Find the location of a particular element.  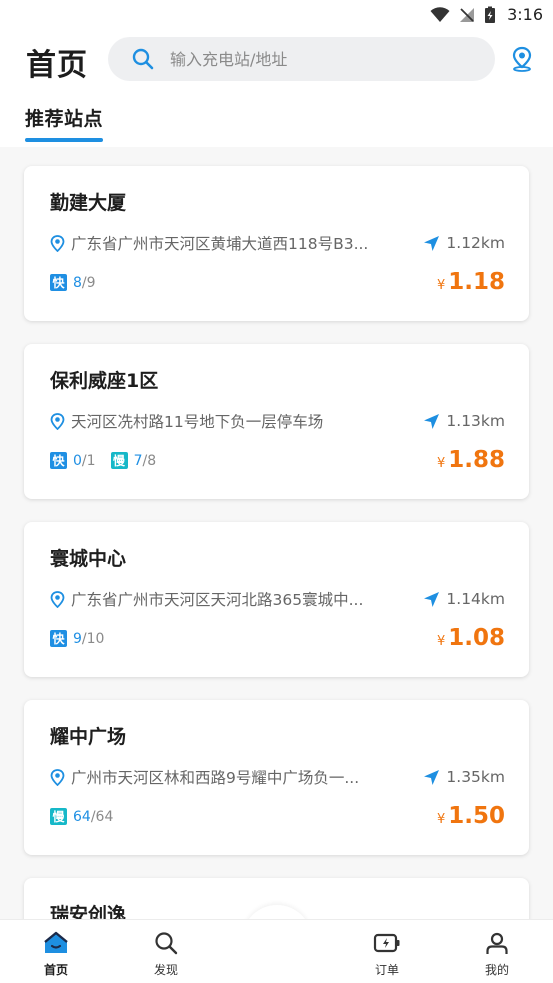

fast-available: 9 is located at coordinates (77, 638).